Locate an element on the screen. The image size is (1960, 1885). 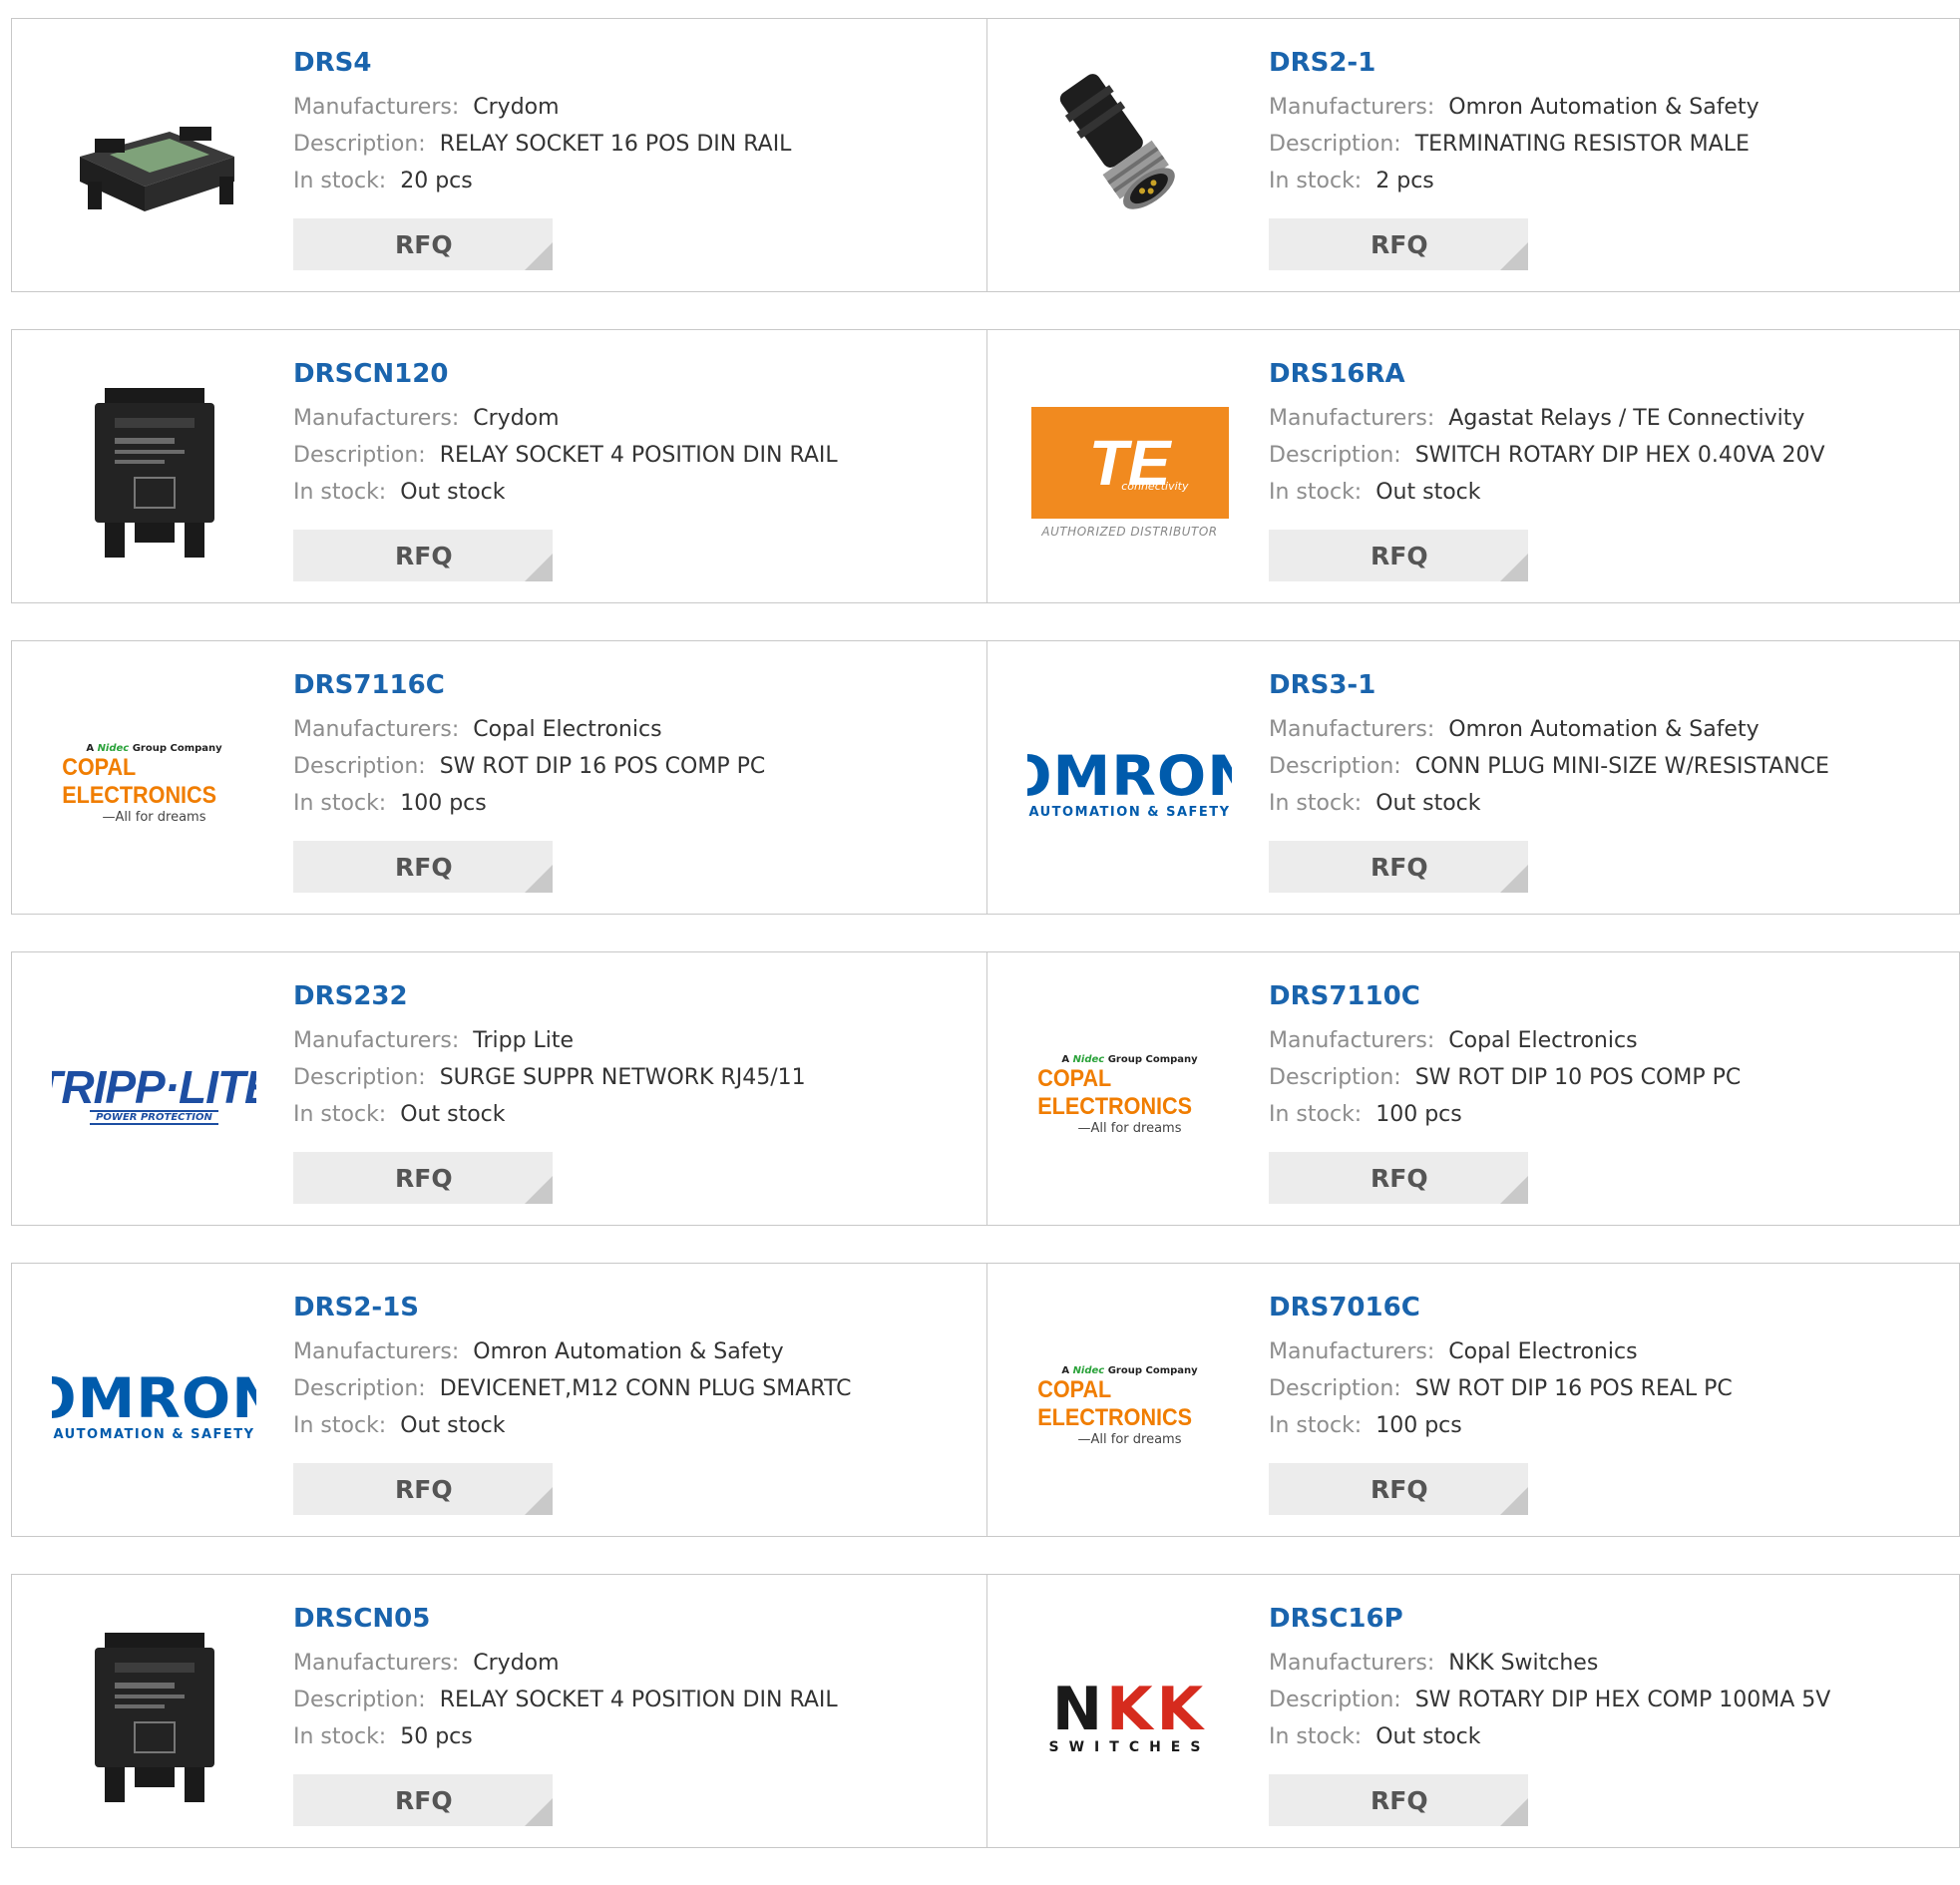
copal-group-company: Group Company is located at coordinates (1152, 1370).